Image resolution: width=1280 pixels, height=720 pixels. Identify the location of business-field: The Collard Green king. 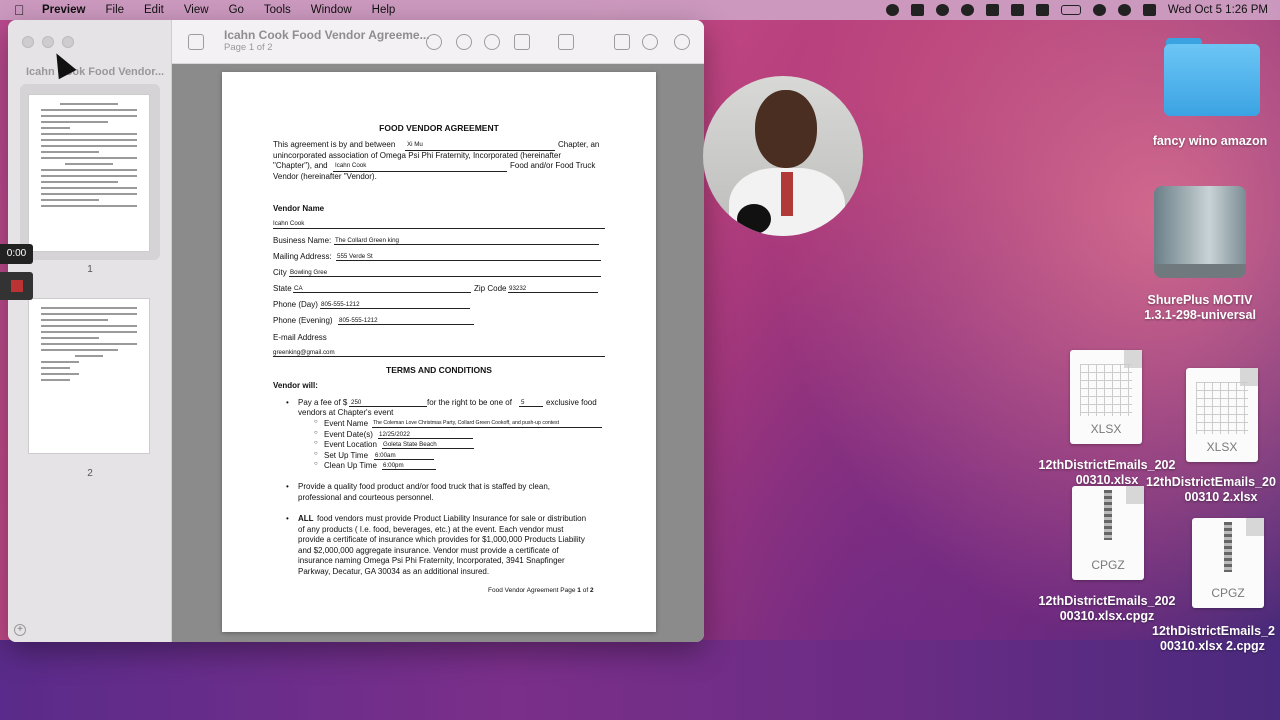
(367, 240).